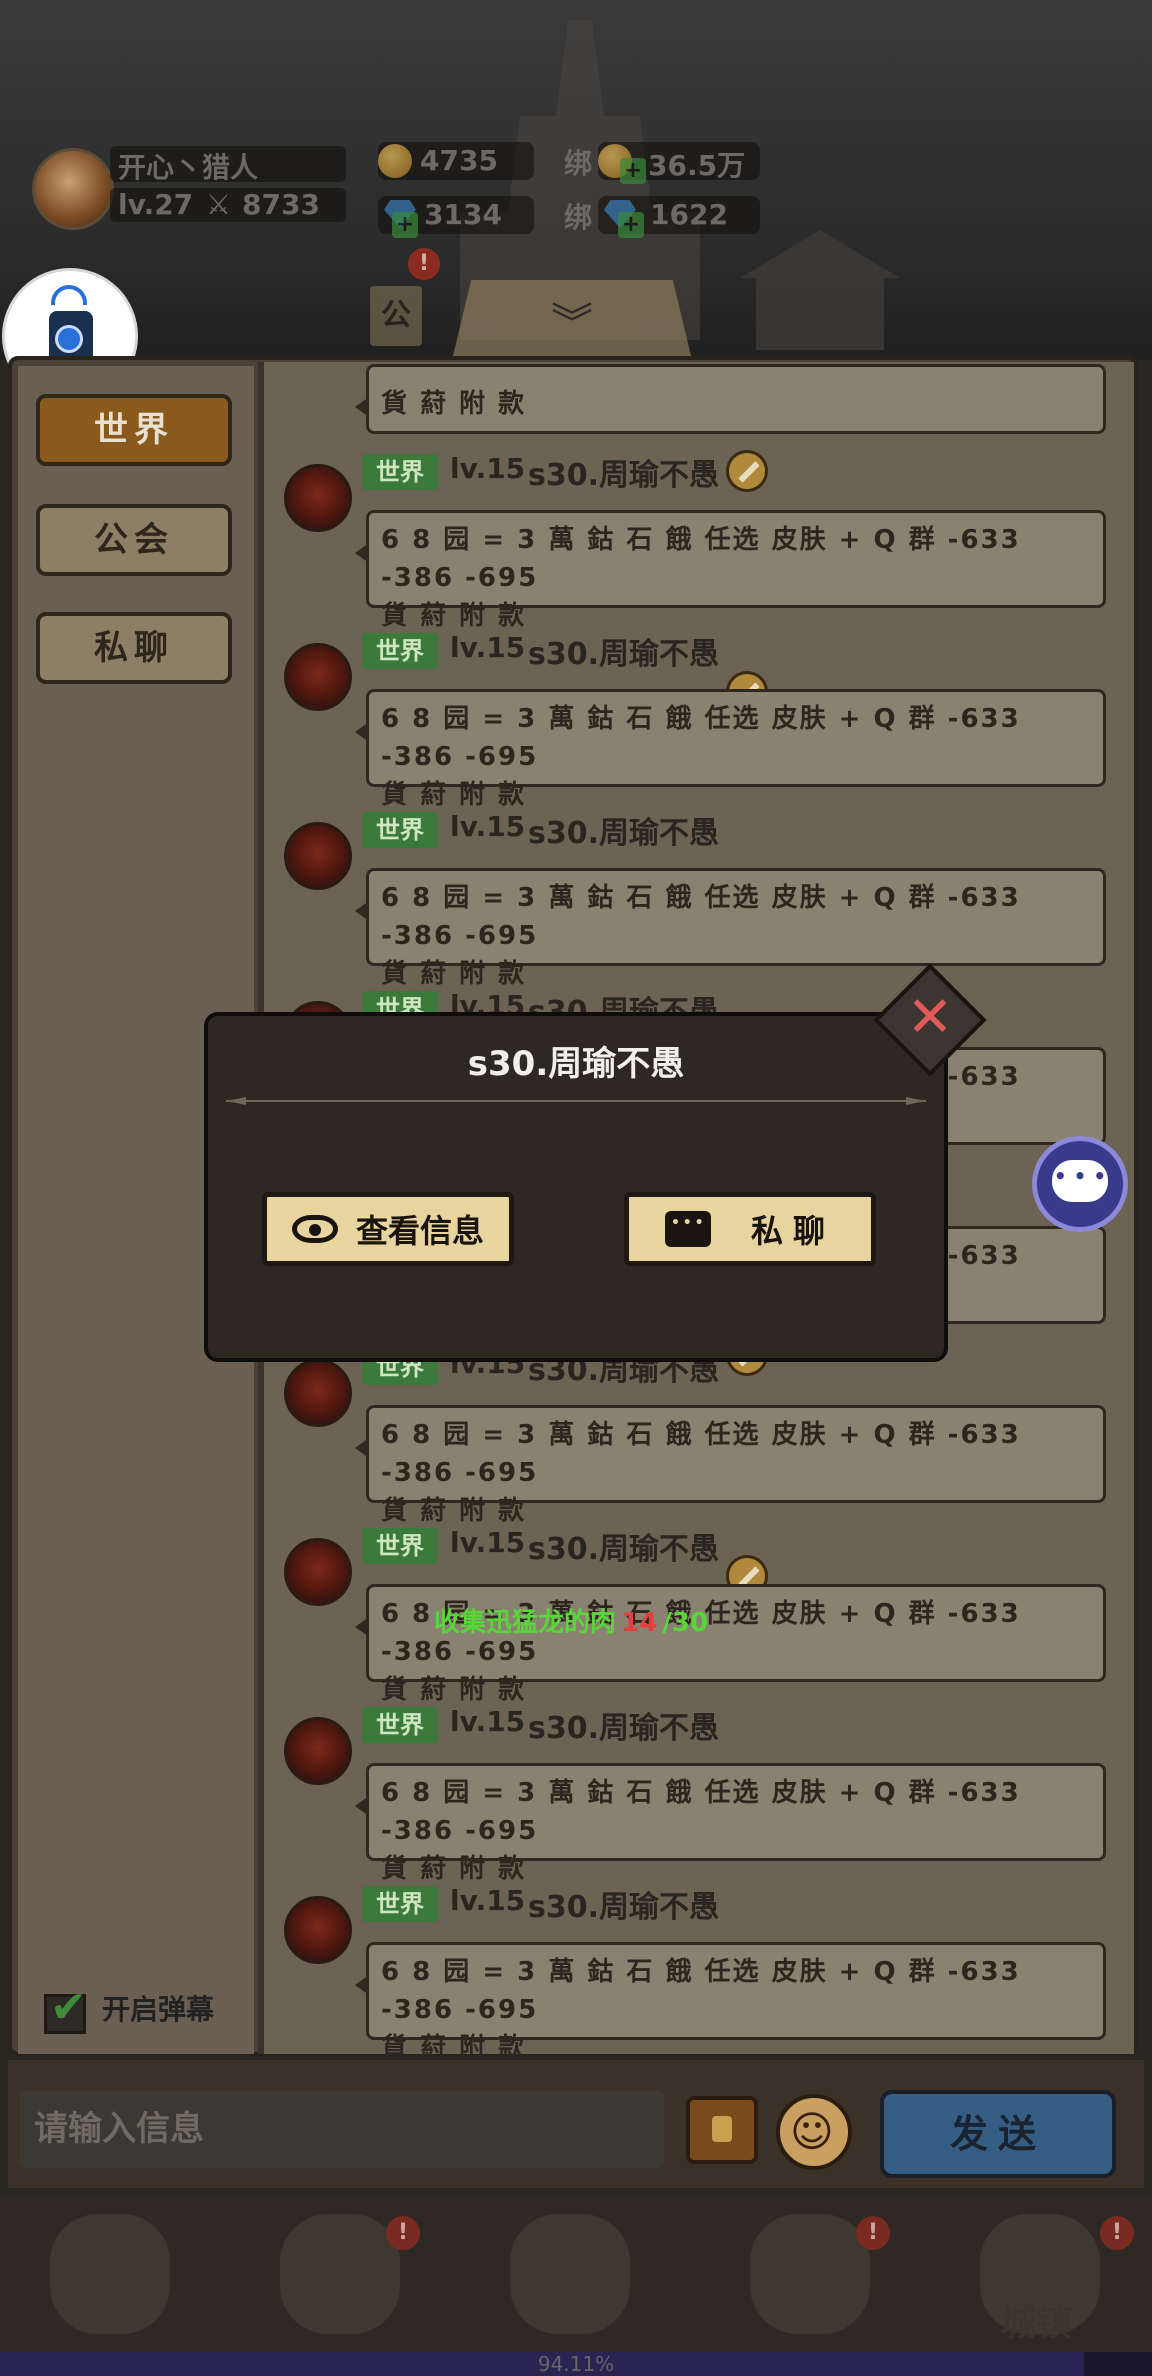 The image size is (1152, 2376). What do you see at coordinates (314, 1229) in the screenshot?
I see `eye-icon` at bounding box center [314, 1229].